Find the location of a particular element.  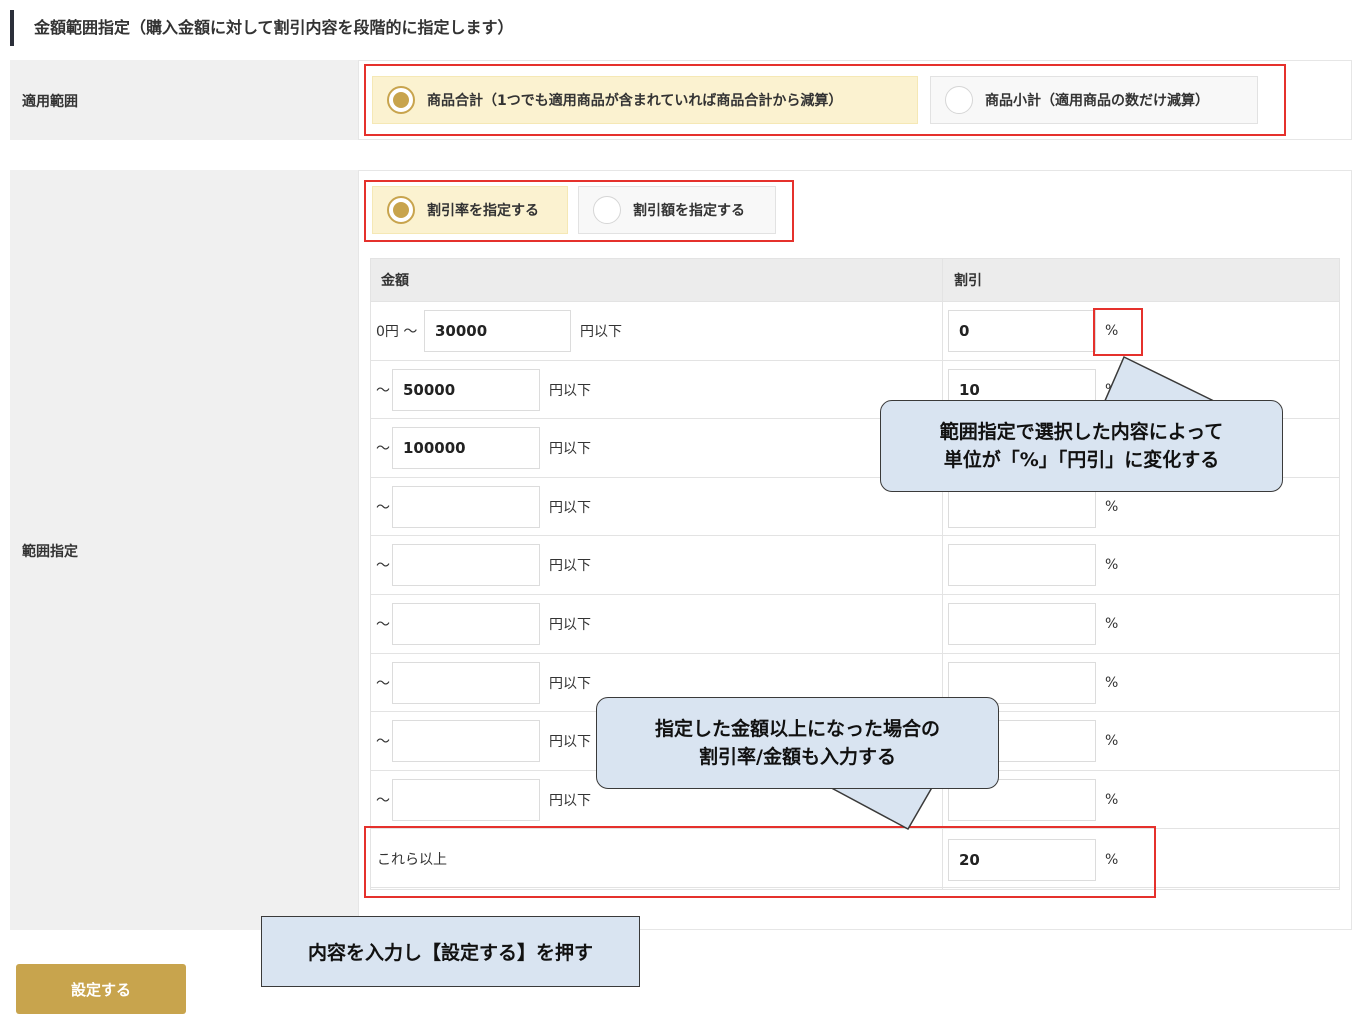

callout-unit-line2: 単位が「%」「円引」に変化する is located at coordinates (1081, 460).